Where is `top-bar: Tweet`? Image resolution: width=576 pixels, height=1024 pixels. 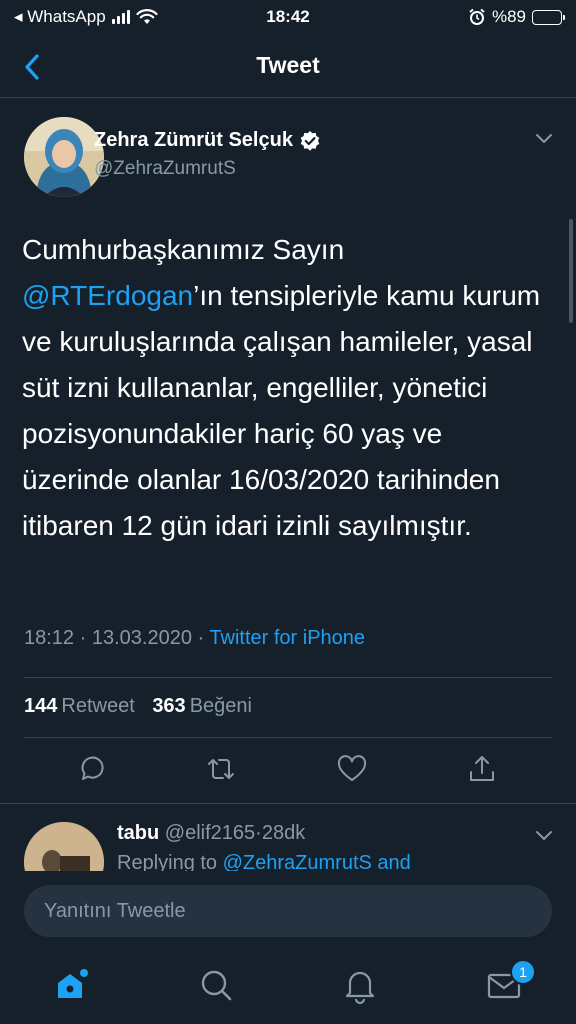 top-bar: Tweet is located at coordinates (288, 66).